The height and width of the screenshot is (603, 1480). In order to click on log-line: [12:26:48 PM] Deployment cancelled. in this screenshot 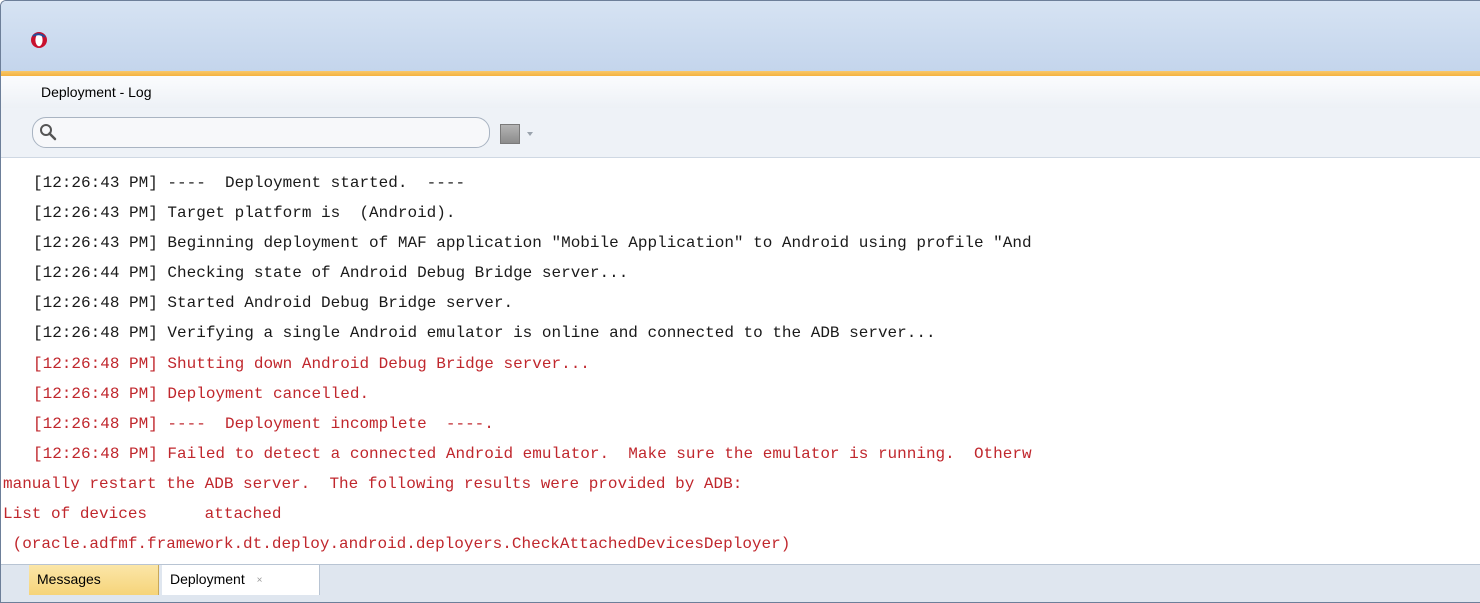, I will do `click(201, 394)`.